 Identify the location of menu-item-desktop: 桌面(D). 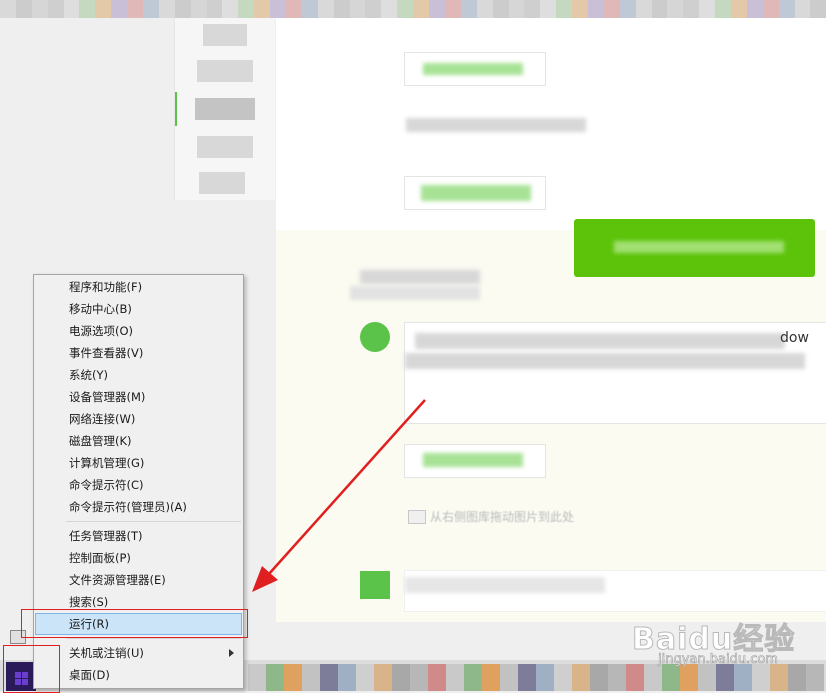
(138, 675).